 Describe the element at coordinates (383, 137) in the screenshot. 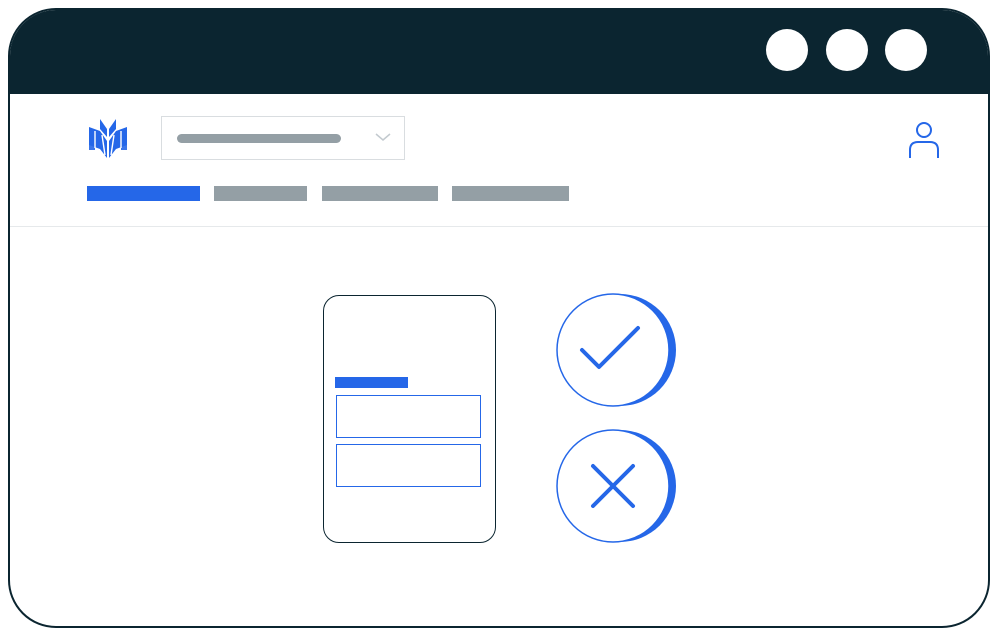

I see `chevron-down-icon` at that location.